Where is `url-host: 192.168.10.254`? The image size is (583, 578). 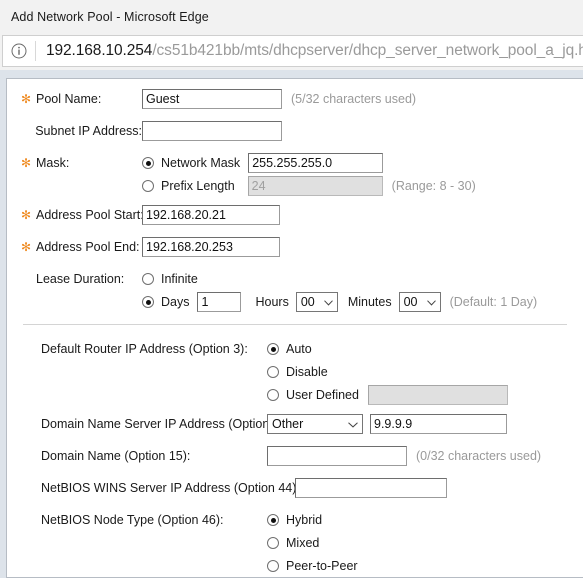 url-host: 192.168.10.254 is located at coordinates (99, 50).